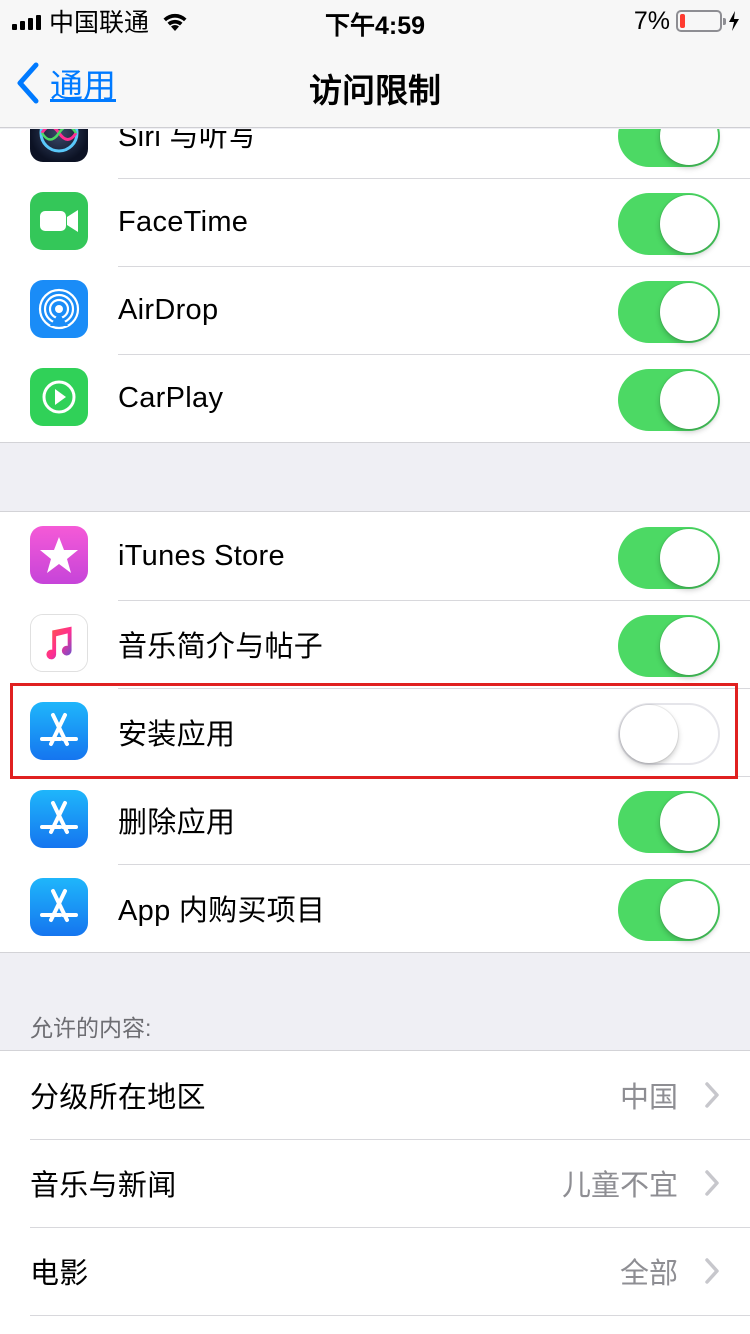  Describe the element at coordinates (59, 643) in the screenshot. I see `music-icon` at that location.